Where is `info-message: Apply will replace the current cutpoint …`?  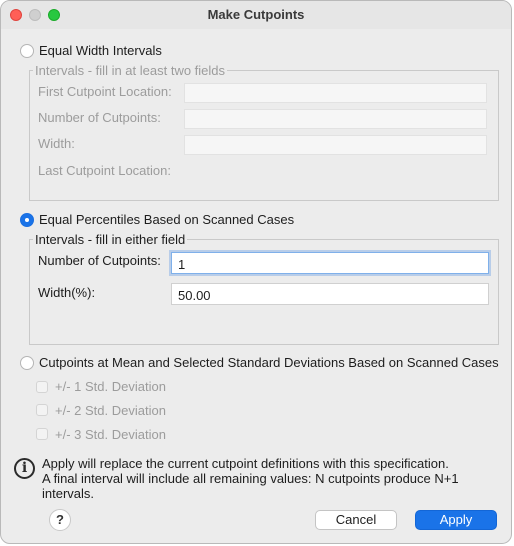
info-message: Apply will replace the current cutpoint … is located at coordinates (272, 478).